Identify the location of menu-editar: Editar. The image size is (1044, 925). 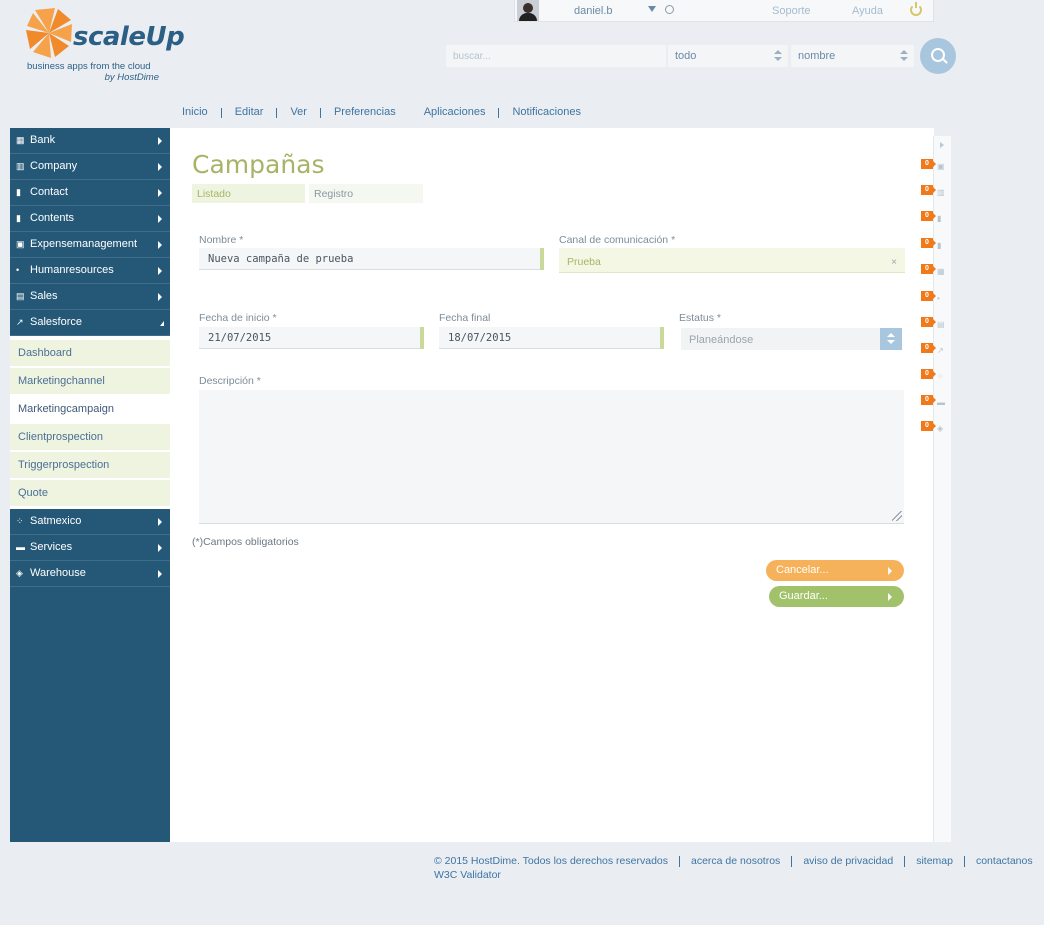
(249, 112).